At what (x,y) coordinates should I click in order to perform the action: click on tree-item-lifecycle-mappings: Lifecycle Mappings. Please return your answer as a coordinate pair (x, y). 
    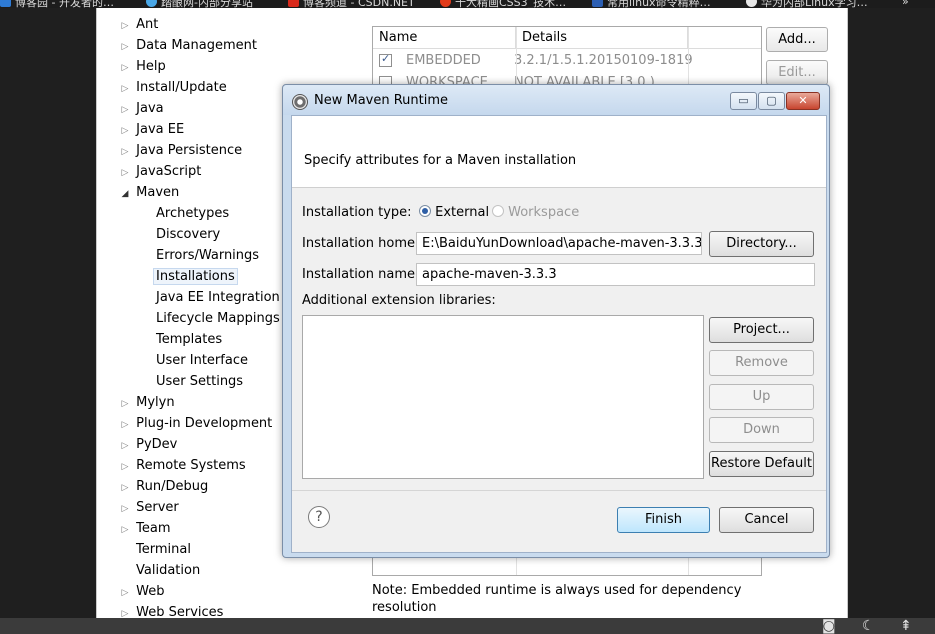
    Looking at the image, I should click on (218, 318).